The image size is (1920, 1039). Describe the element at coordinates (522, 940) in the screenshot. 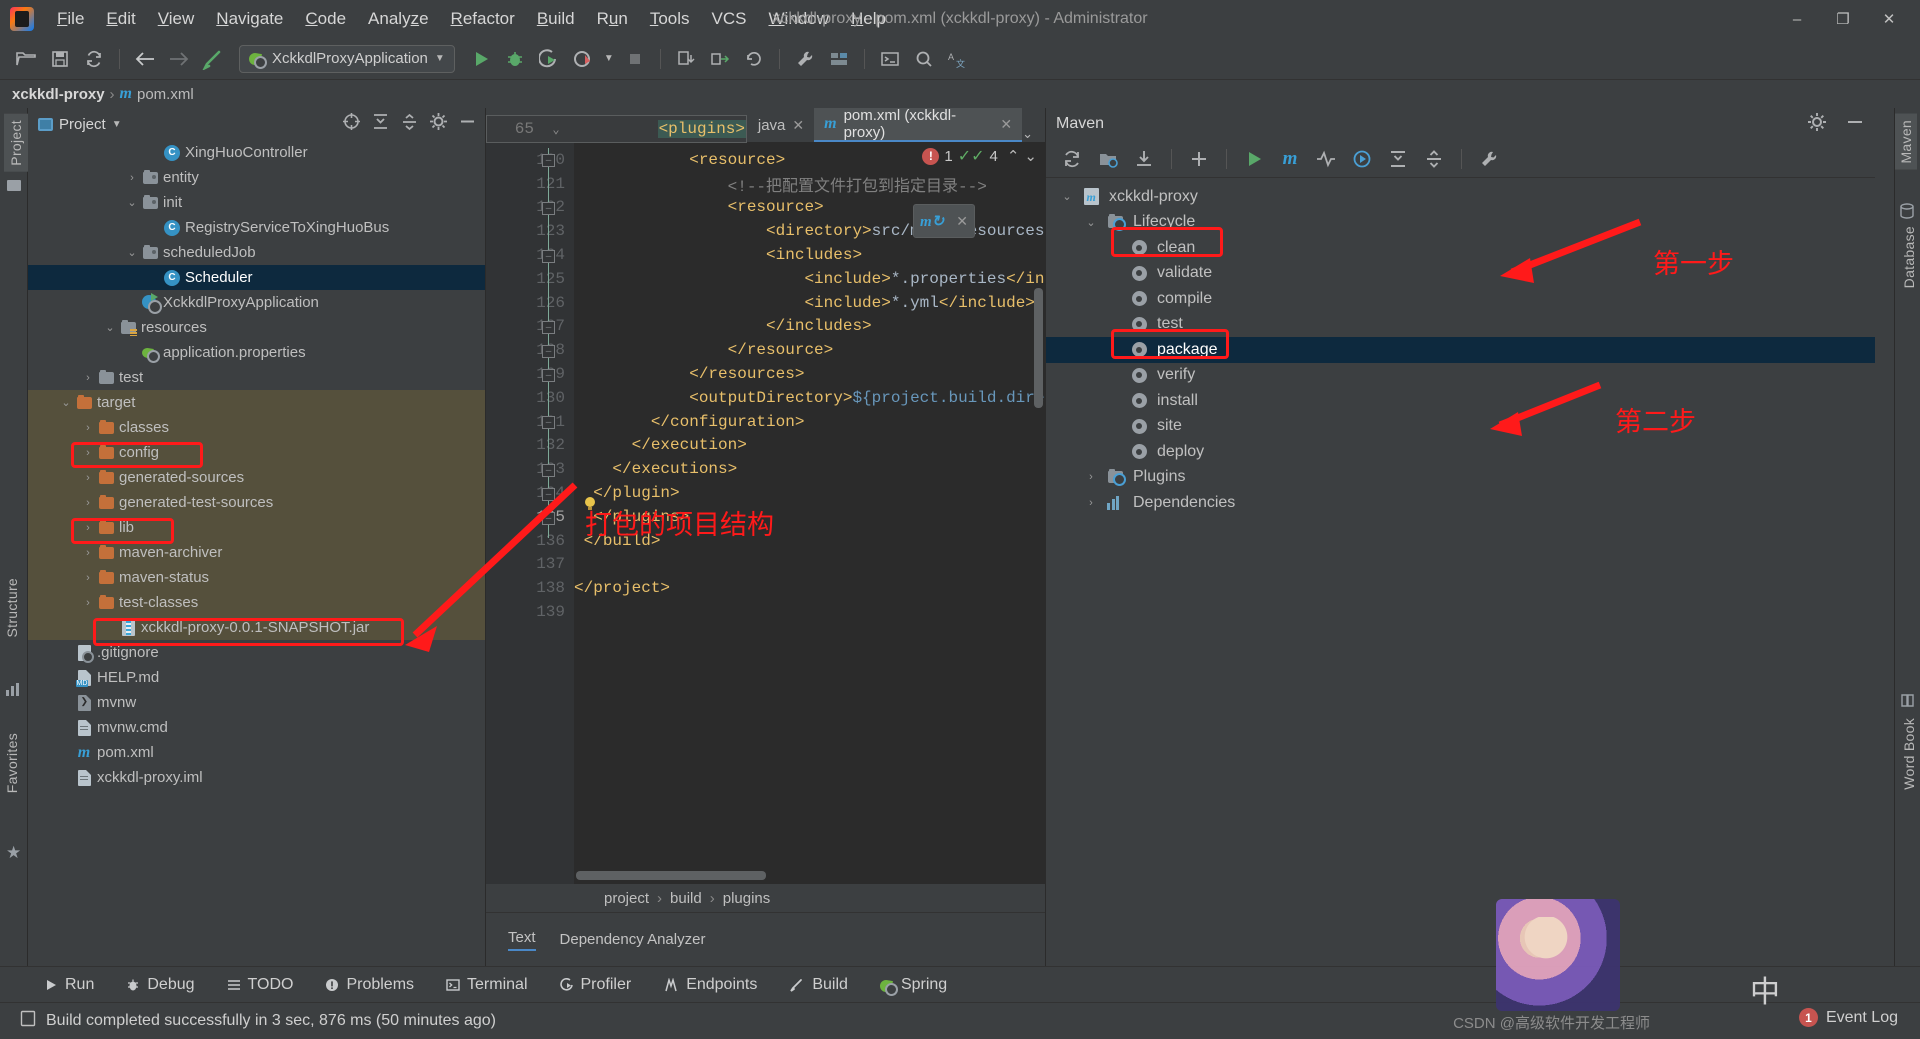

I see `tab-text: Text` at that location.